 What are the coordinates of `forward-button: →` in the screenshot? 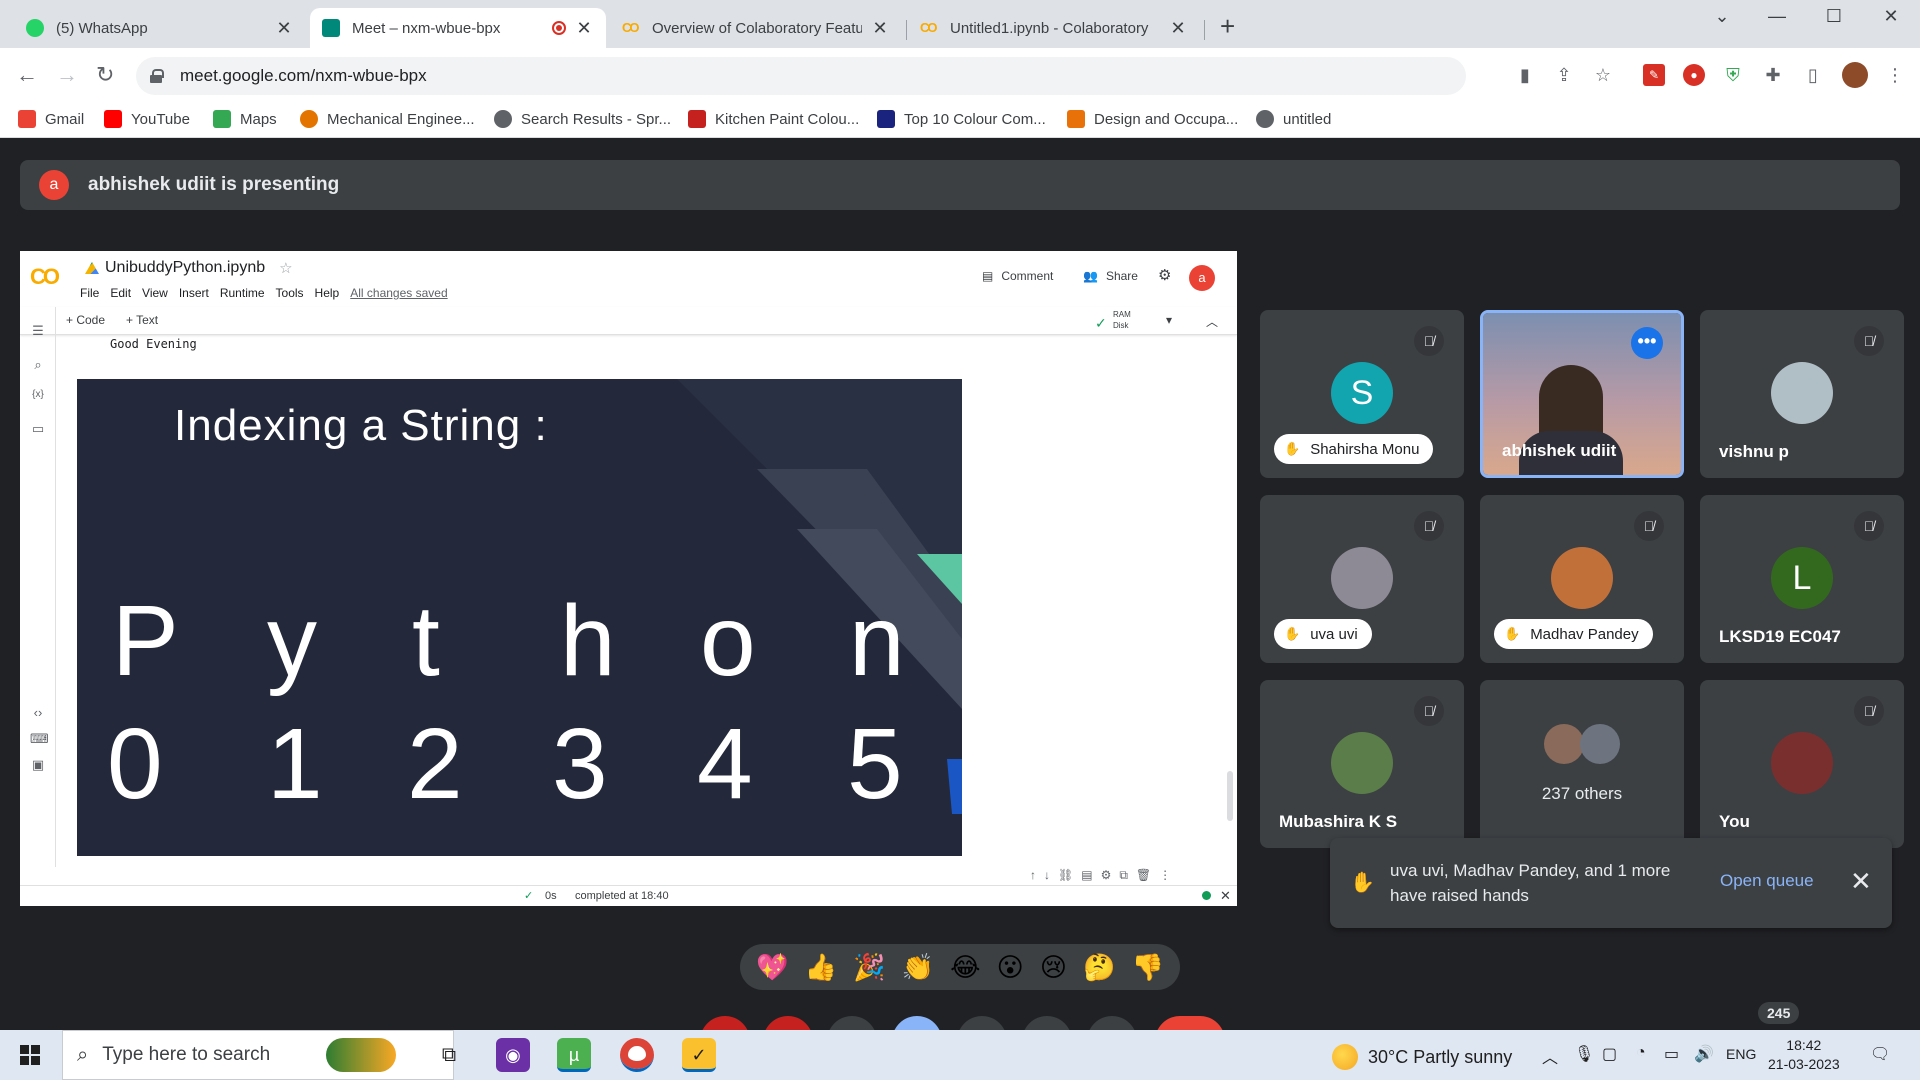 It's located at (67, 75).